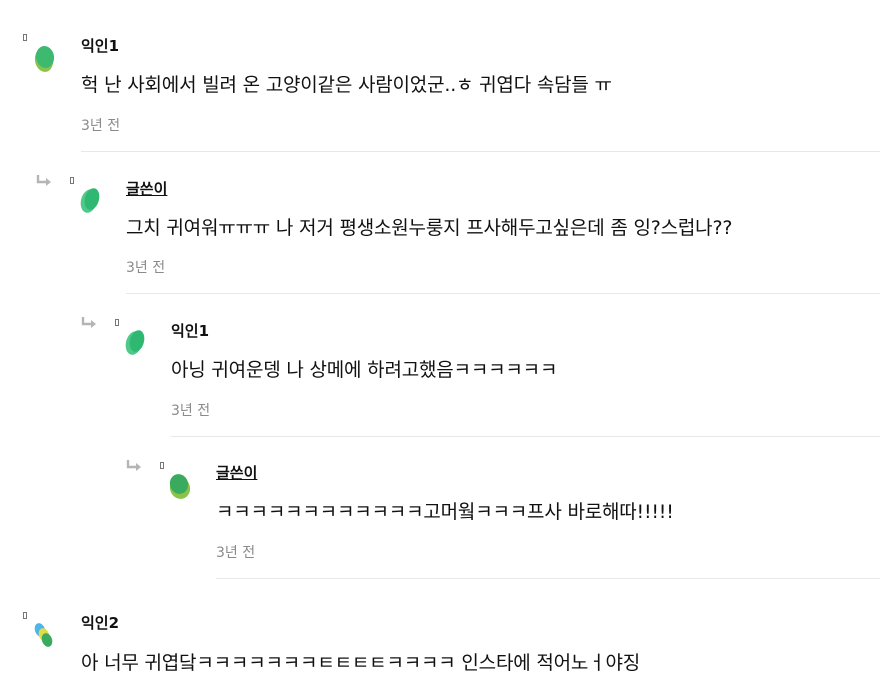  What do you see at coordinates (361, 663) in the screenshot?
I see `comment-text: 아 너무 귀엽닼ㅋㅋㅋㅋㅋㅋㅋㅌㅌㅌㅌㅋㅋㅋㅋ 인스타에 적어노ㅓ야징` at bounding box center [361, 663].